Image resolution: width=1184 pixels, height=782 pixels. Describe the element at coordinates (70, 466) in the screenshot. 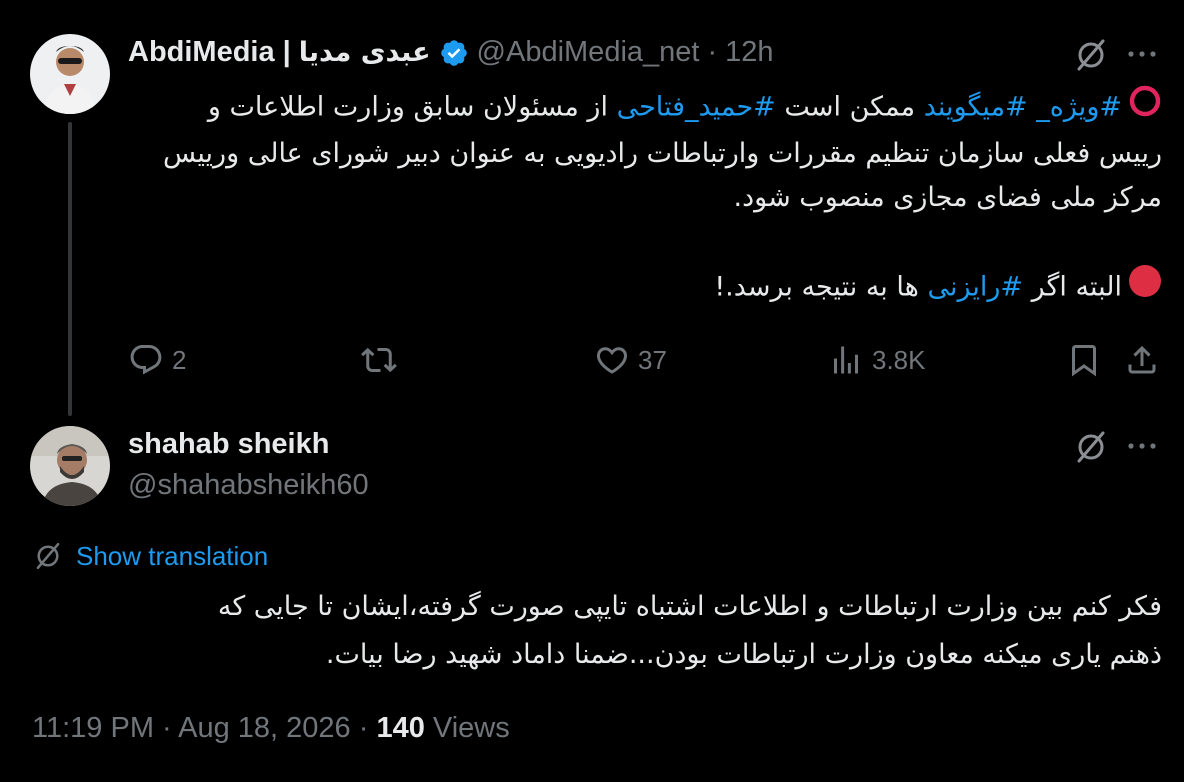

I see `avatar-shahab` at that location.